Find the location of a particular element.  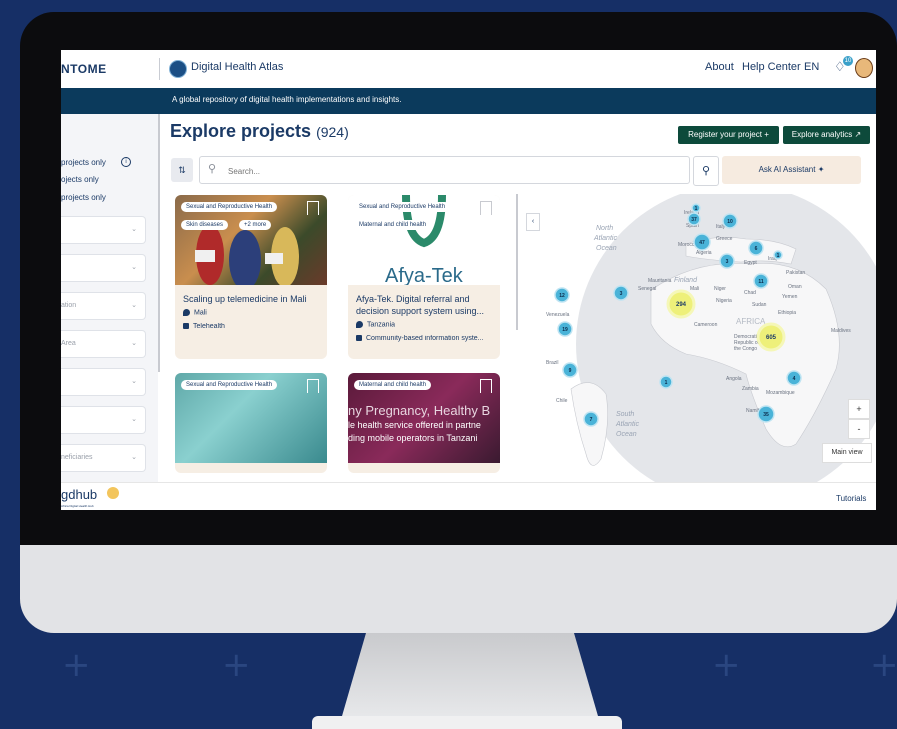

project-card: Sexual and Reproductive Health is located at coordinates (251, 423).